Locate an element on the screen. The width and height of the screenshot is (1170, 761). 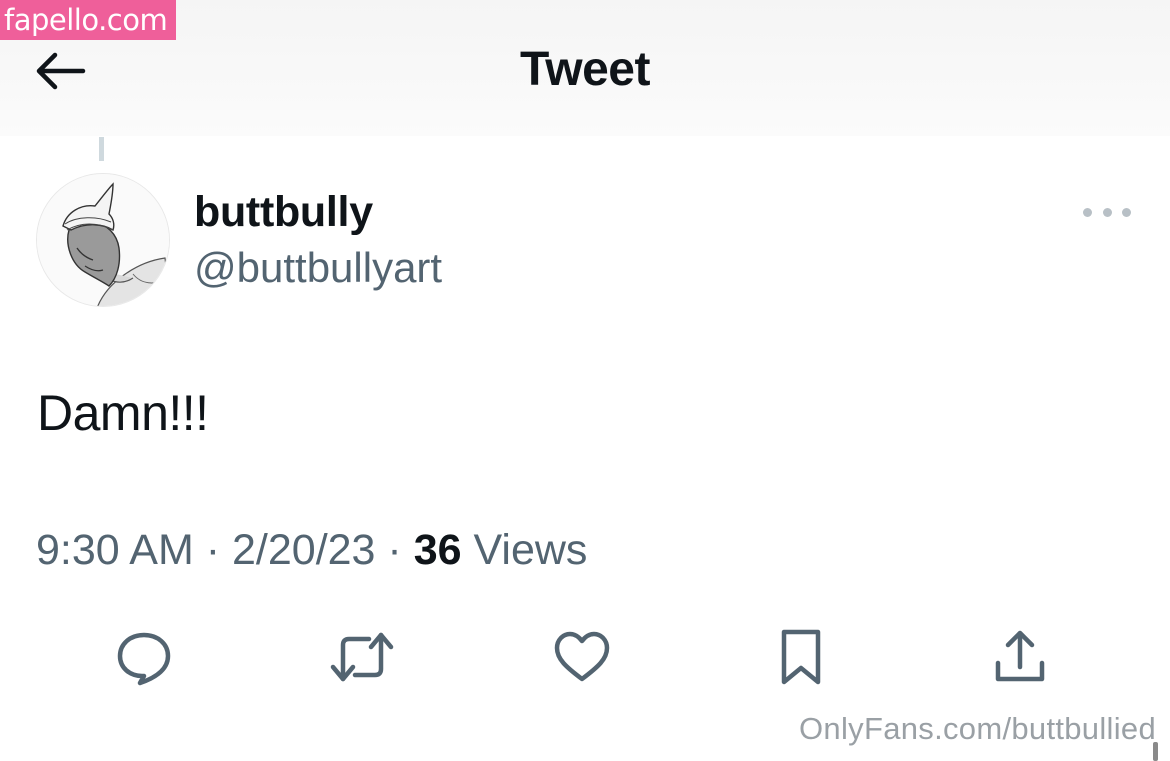
share-button is located at coordinates (1020, 657).